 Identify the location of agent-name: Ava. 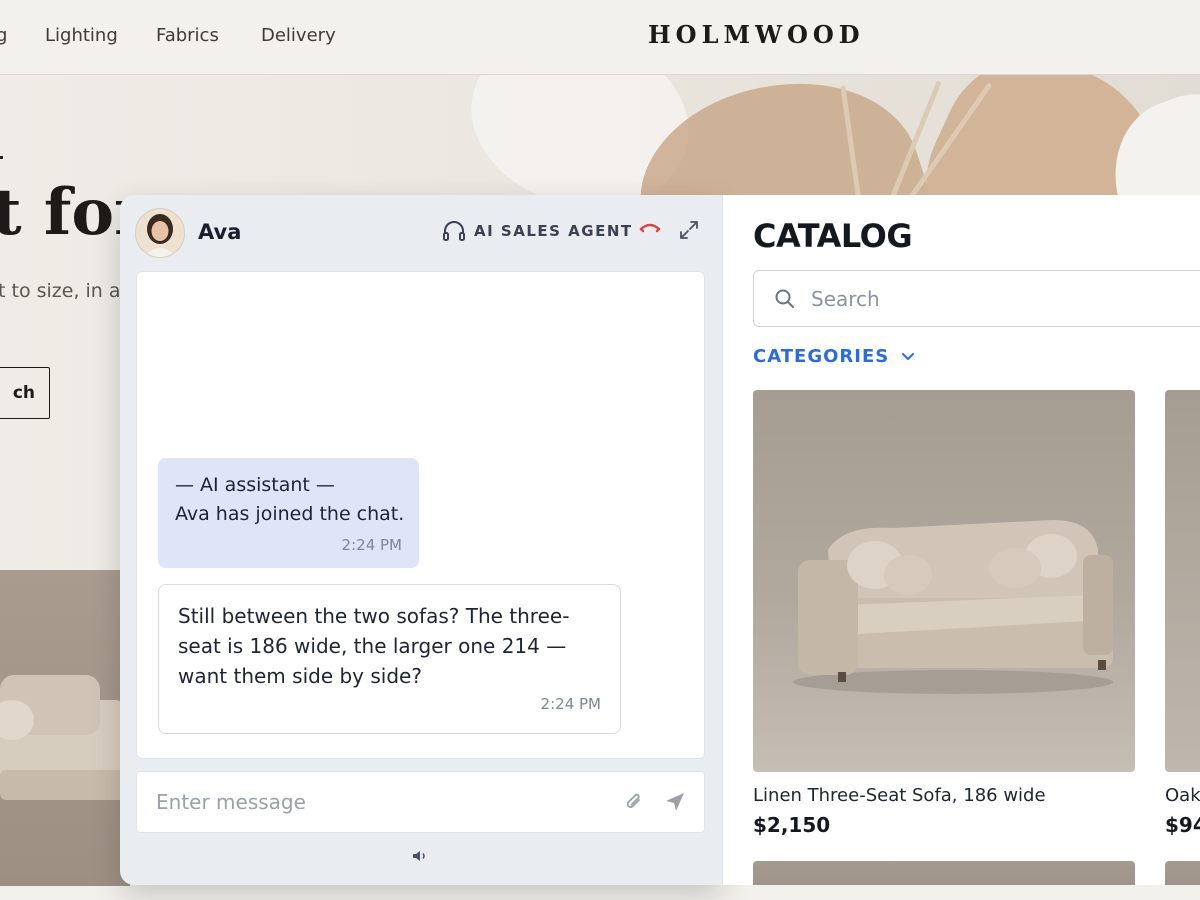
(220, 232).